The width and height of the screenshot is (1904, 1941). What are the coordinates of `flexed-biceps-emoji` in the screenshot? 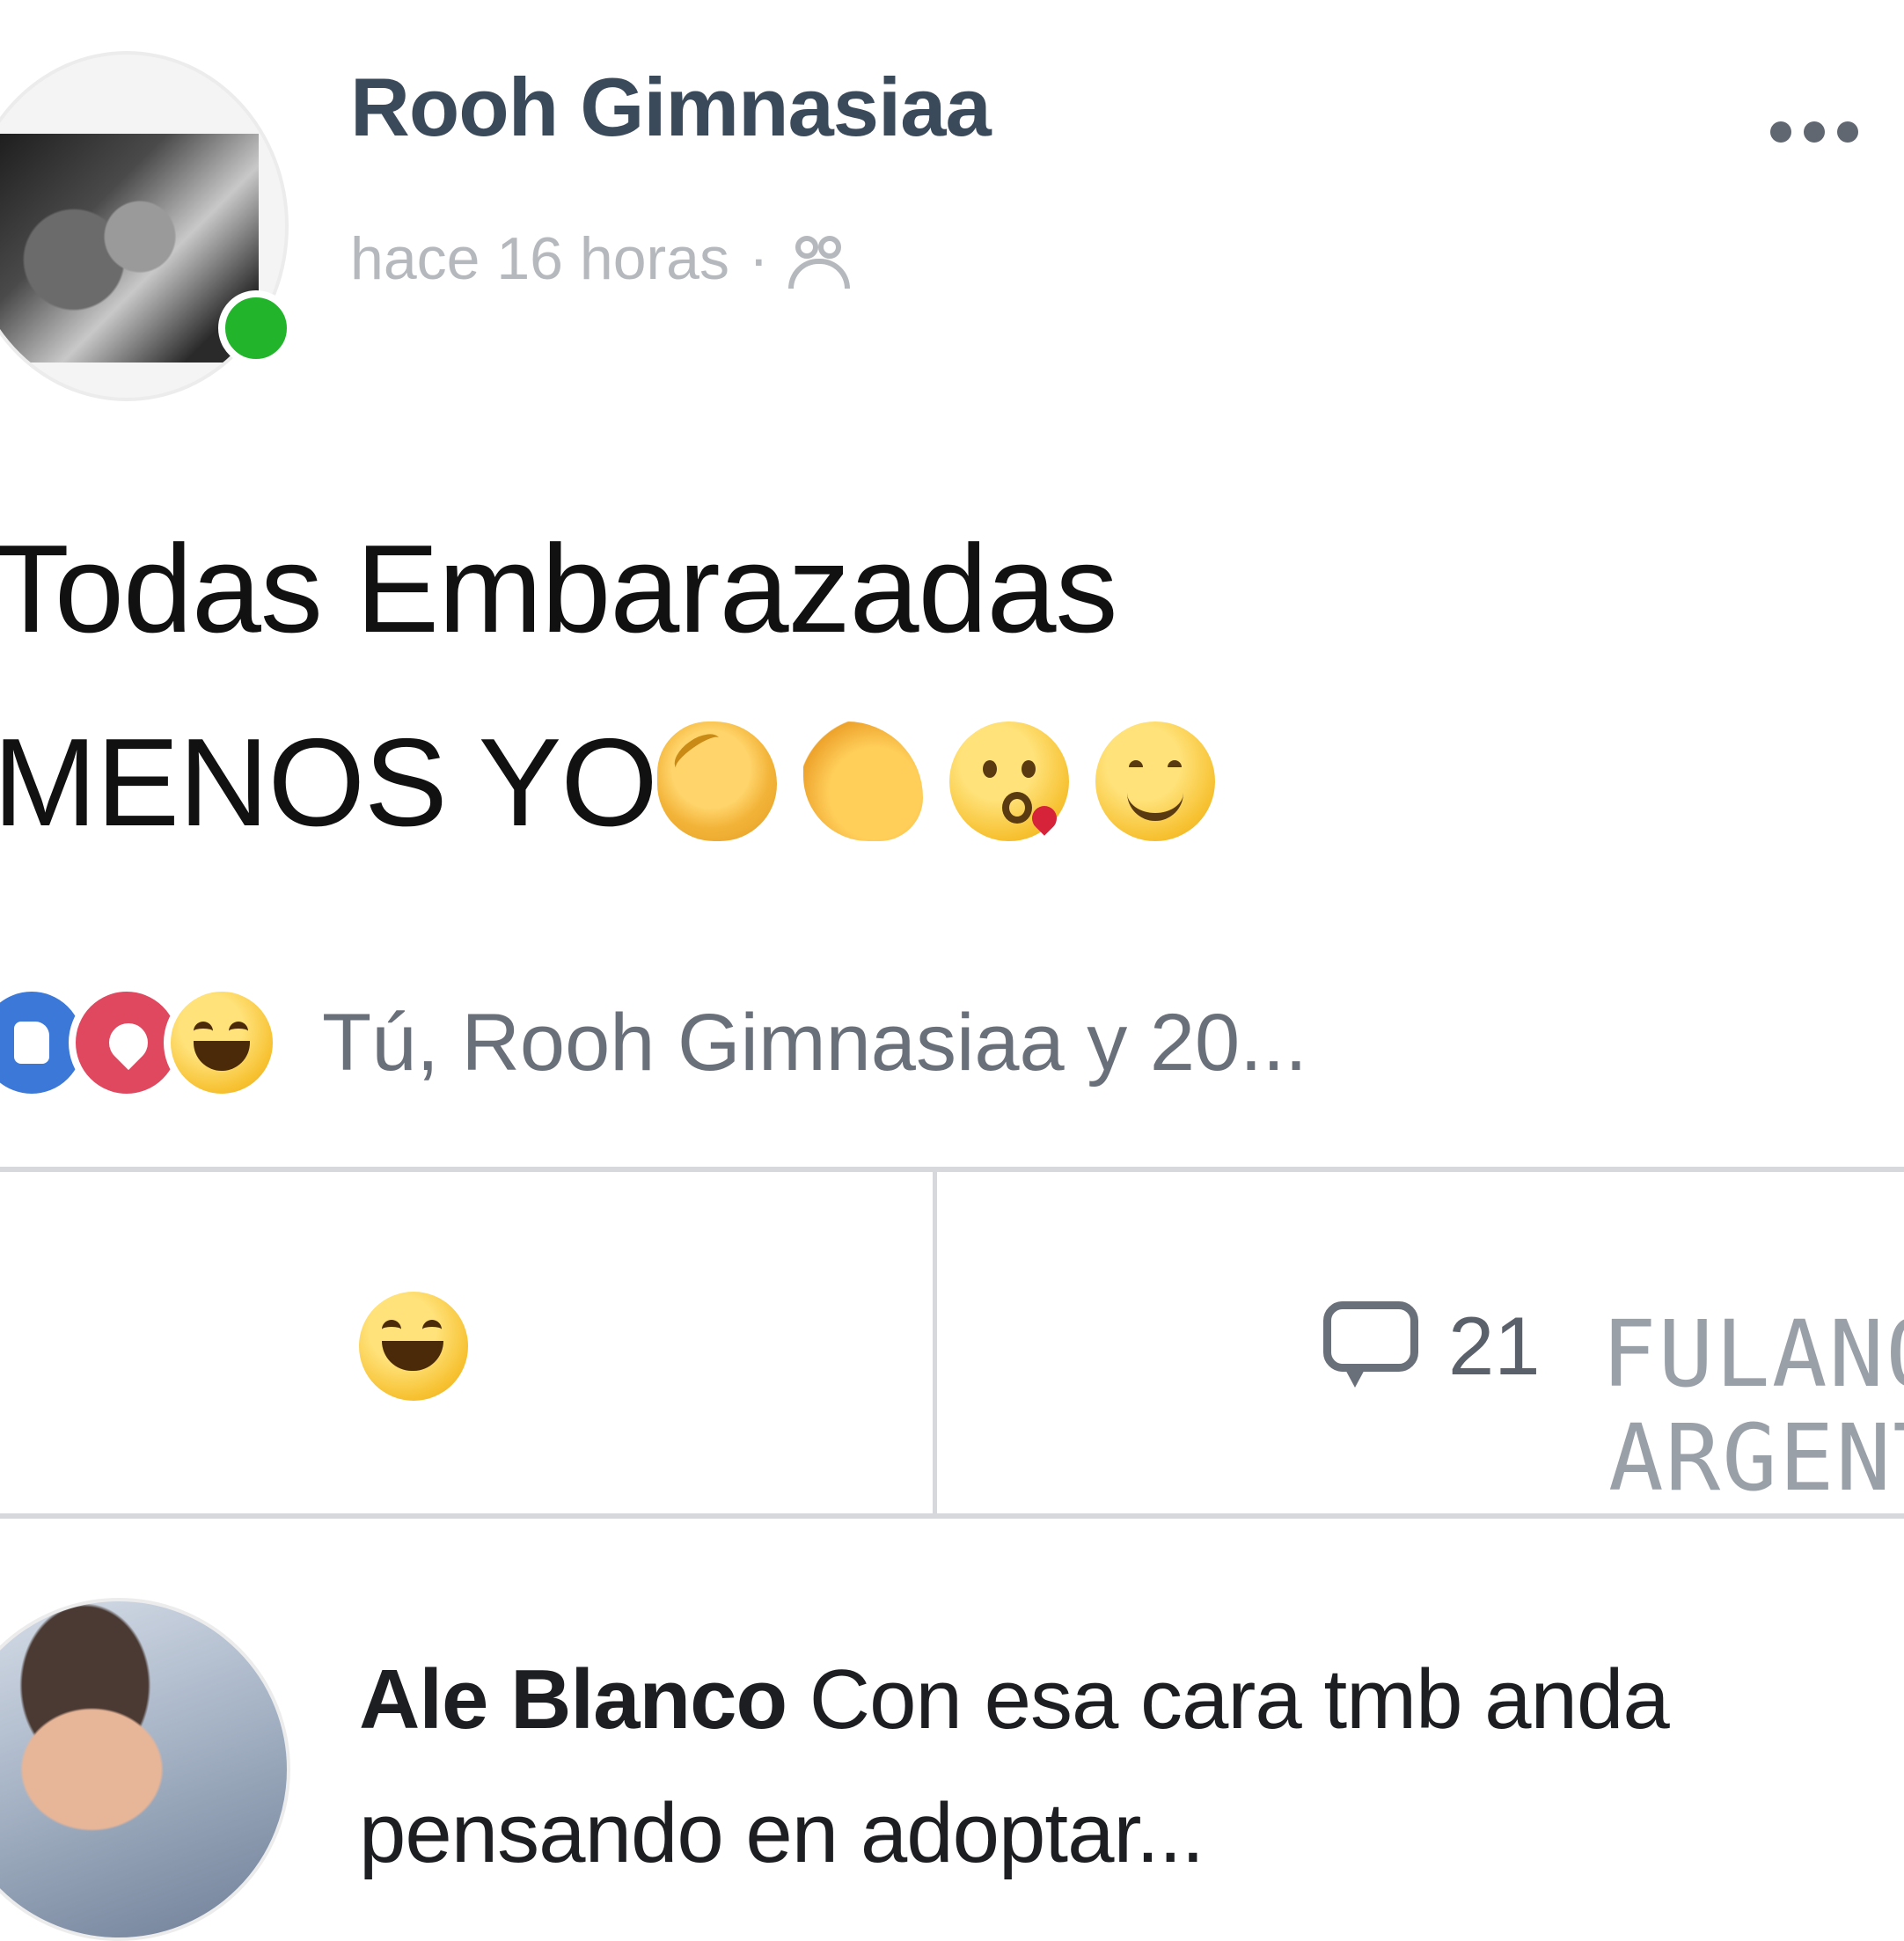 It's located at (862, 782).